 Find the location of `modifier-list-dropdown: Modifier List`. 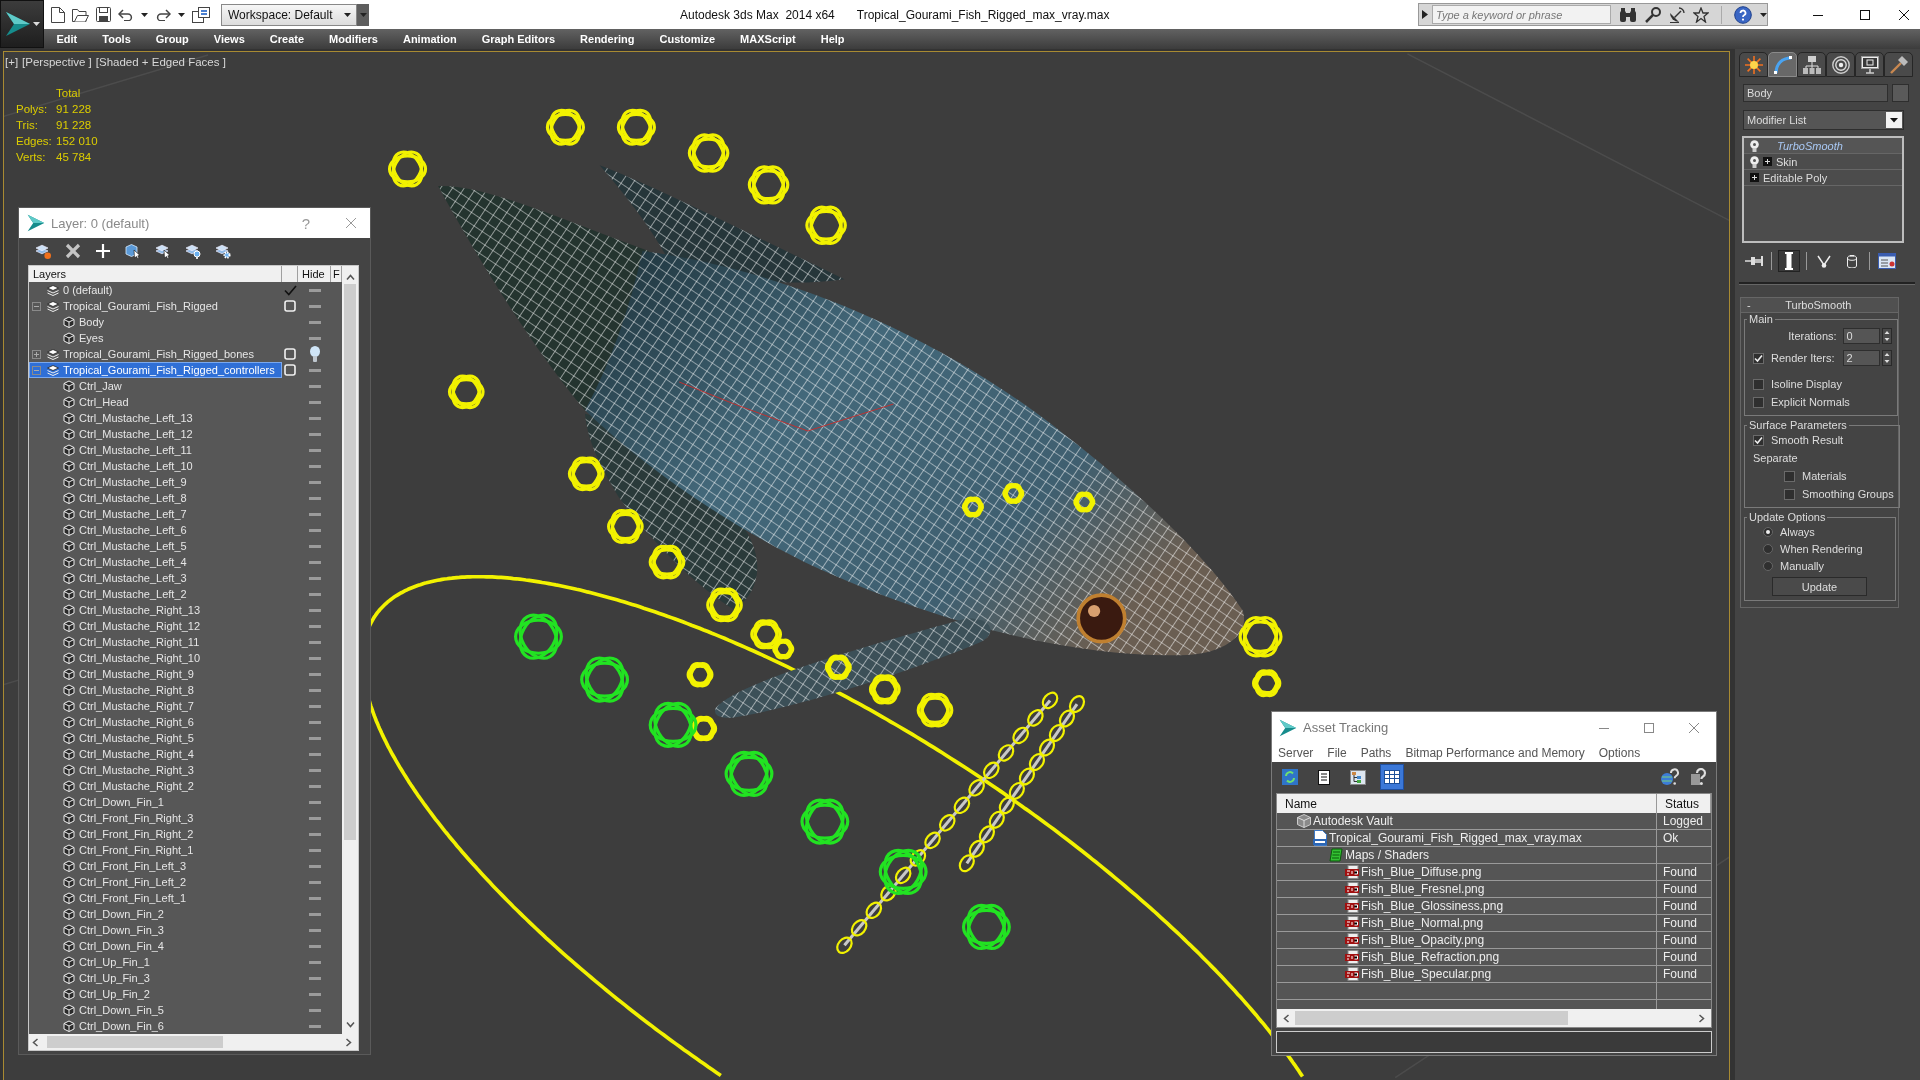

modifier-list-dropdown: Modifier List is located at coordinates (1823, 120).